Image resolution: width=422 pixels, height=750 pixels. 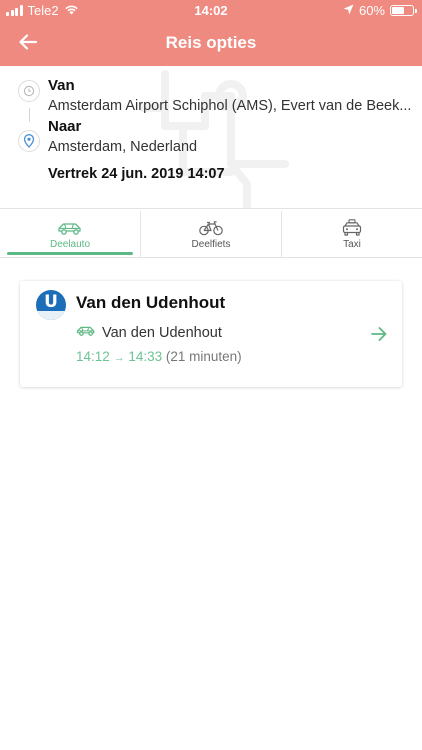 I want to click on page-title: Reis opties, so click(x=211, y=42).